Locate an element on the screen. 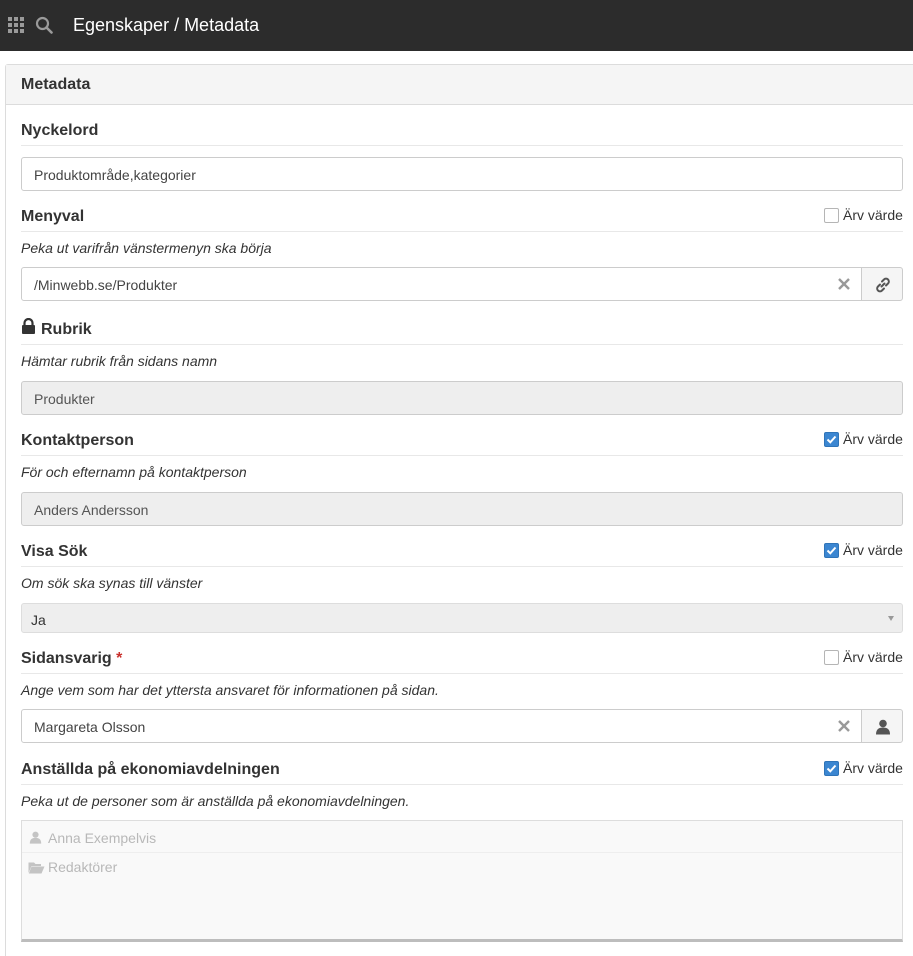 This screenshot has width=913, height=956. contact-label: Kontaktperson is located at coordinates (77, 440).